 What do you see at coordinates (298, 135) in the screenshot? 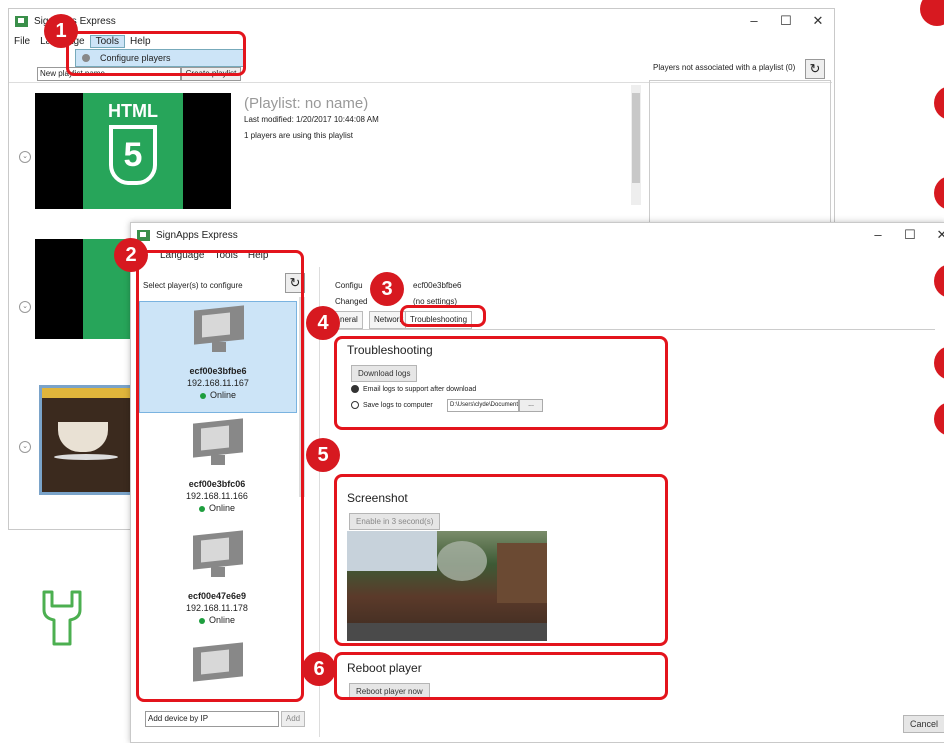
I see `playlist-players-count: 1 players are using this playlist` at bounding box center [298, 135].